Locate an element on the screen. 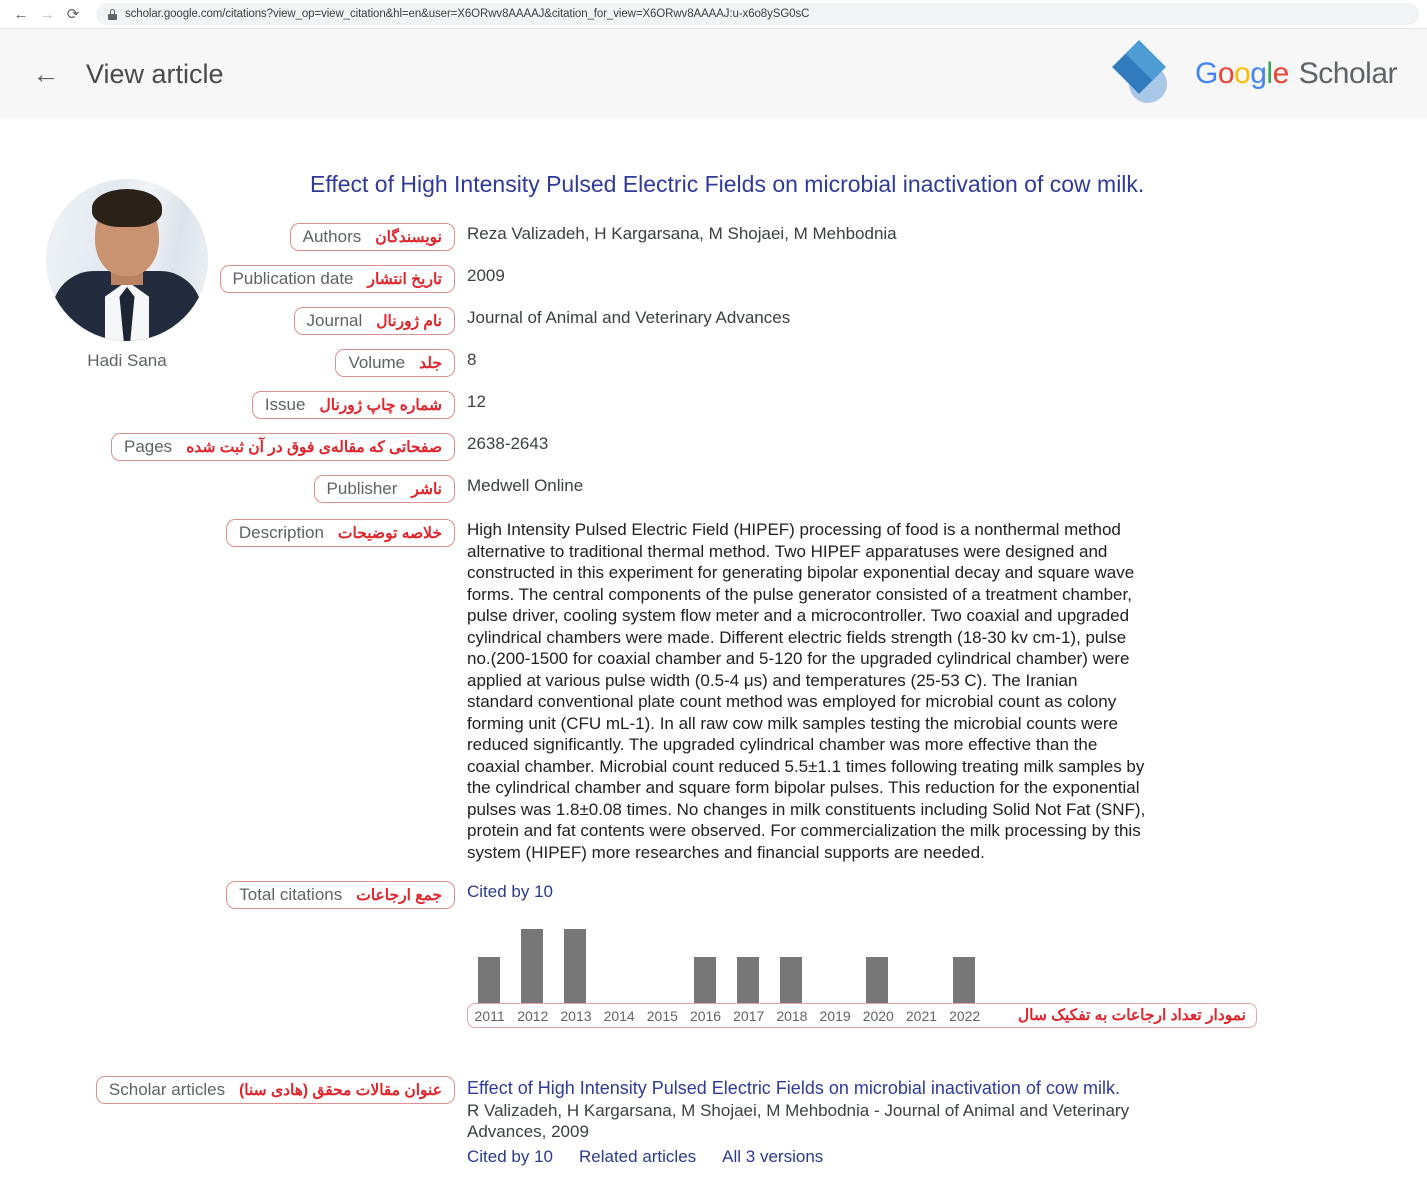  scholar-related-articles-link: Related articles is located at coordinates (637, 1156).